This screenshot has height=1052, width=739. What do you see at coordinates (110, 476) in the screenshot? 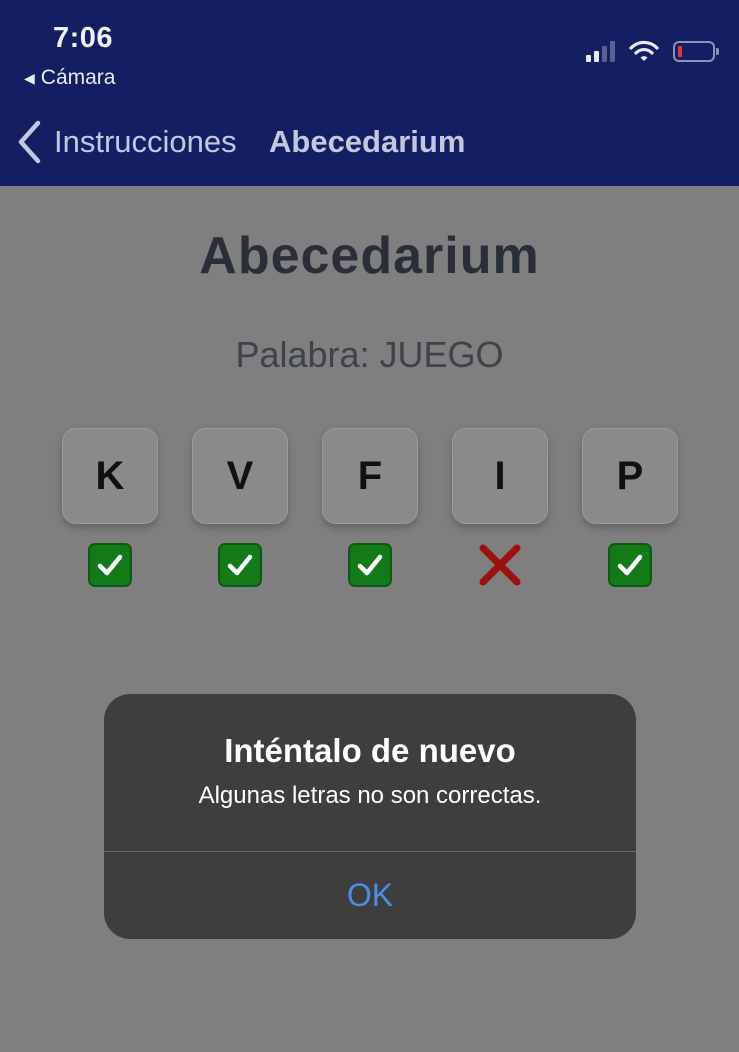
I see `letter-tile: K` at bounding box center [110, 476].